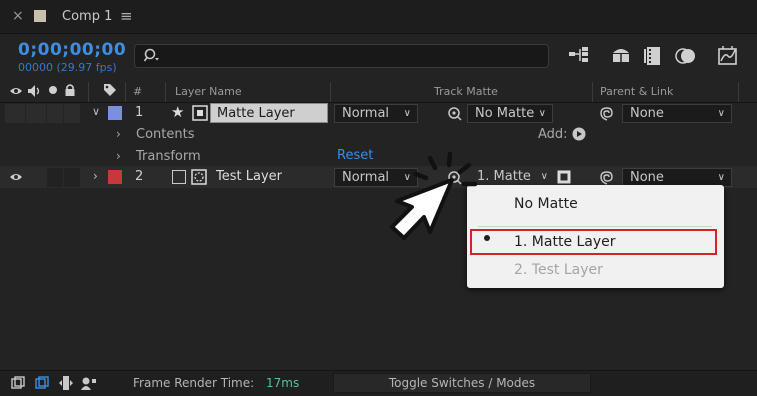 The height and width of the screenshot is (396, 757). I want to click on reset-link: Reset, so click(355, 155).